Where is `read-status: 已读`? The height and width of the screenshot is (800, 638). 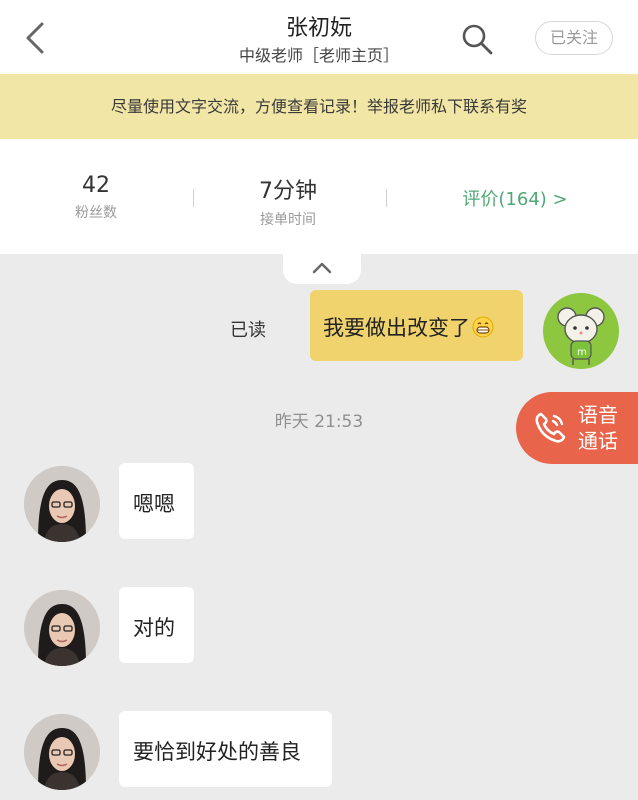 read-status: 已读 is located at coordinates (248, 330).